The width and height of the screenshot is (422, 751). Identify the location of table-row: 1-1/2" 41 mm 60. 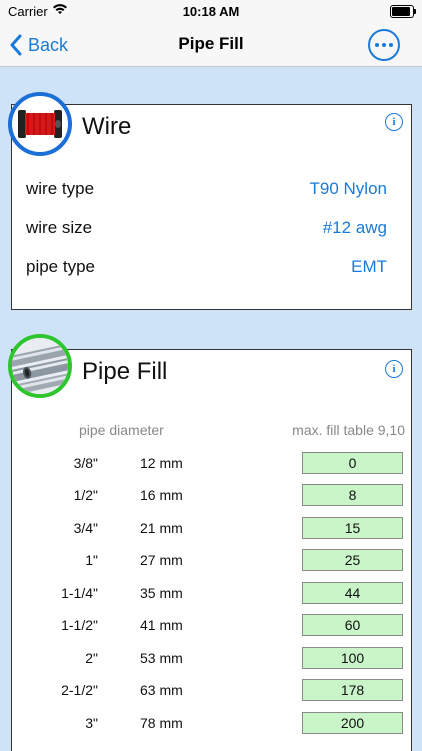
(211, 625).